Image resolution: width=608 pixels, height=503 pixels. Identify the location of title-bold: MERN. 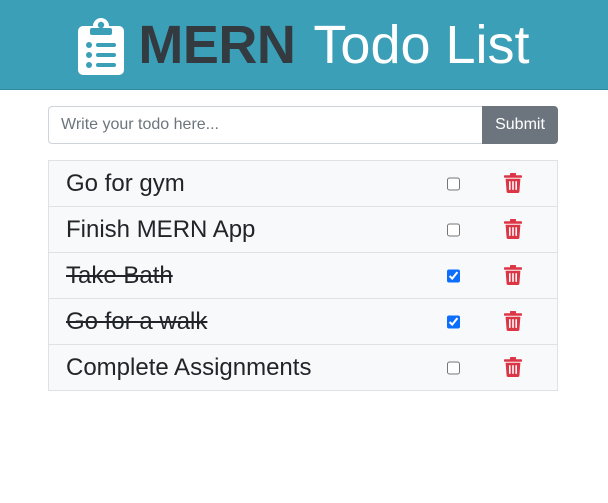
(217, 44).